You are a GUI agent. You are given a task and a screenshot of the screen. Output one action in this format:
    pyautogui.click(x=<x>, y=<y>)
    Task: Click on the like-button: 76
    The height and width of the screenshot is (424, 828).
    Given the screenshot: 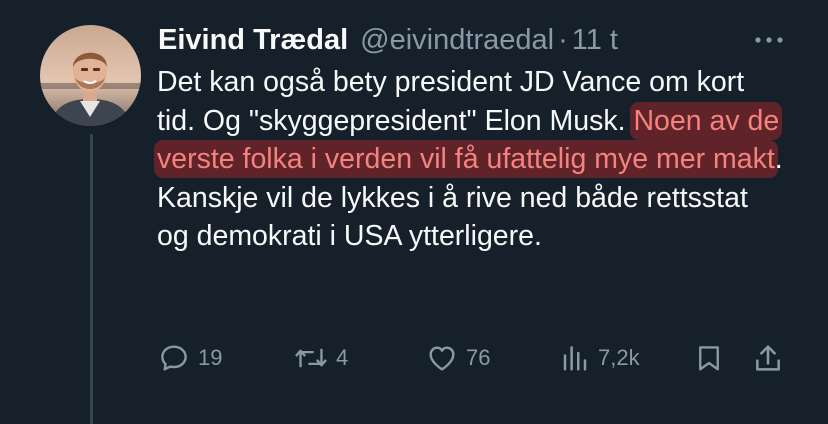 What is the action you would take?
    pyautogui.click(x=458, y=358)
    